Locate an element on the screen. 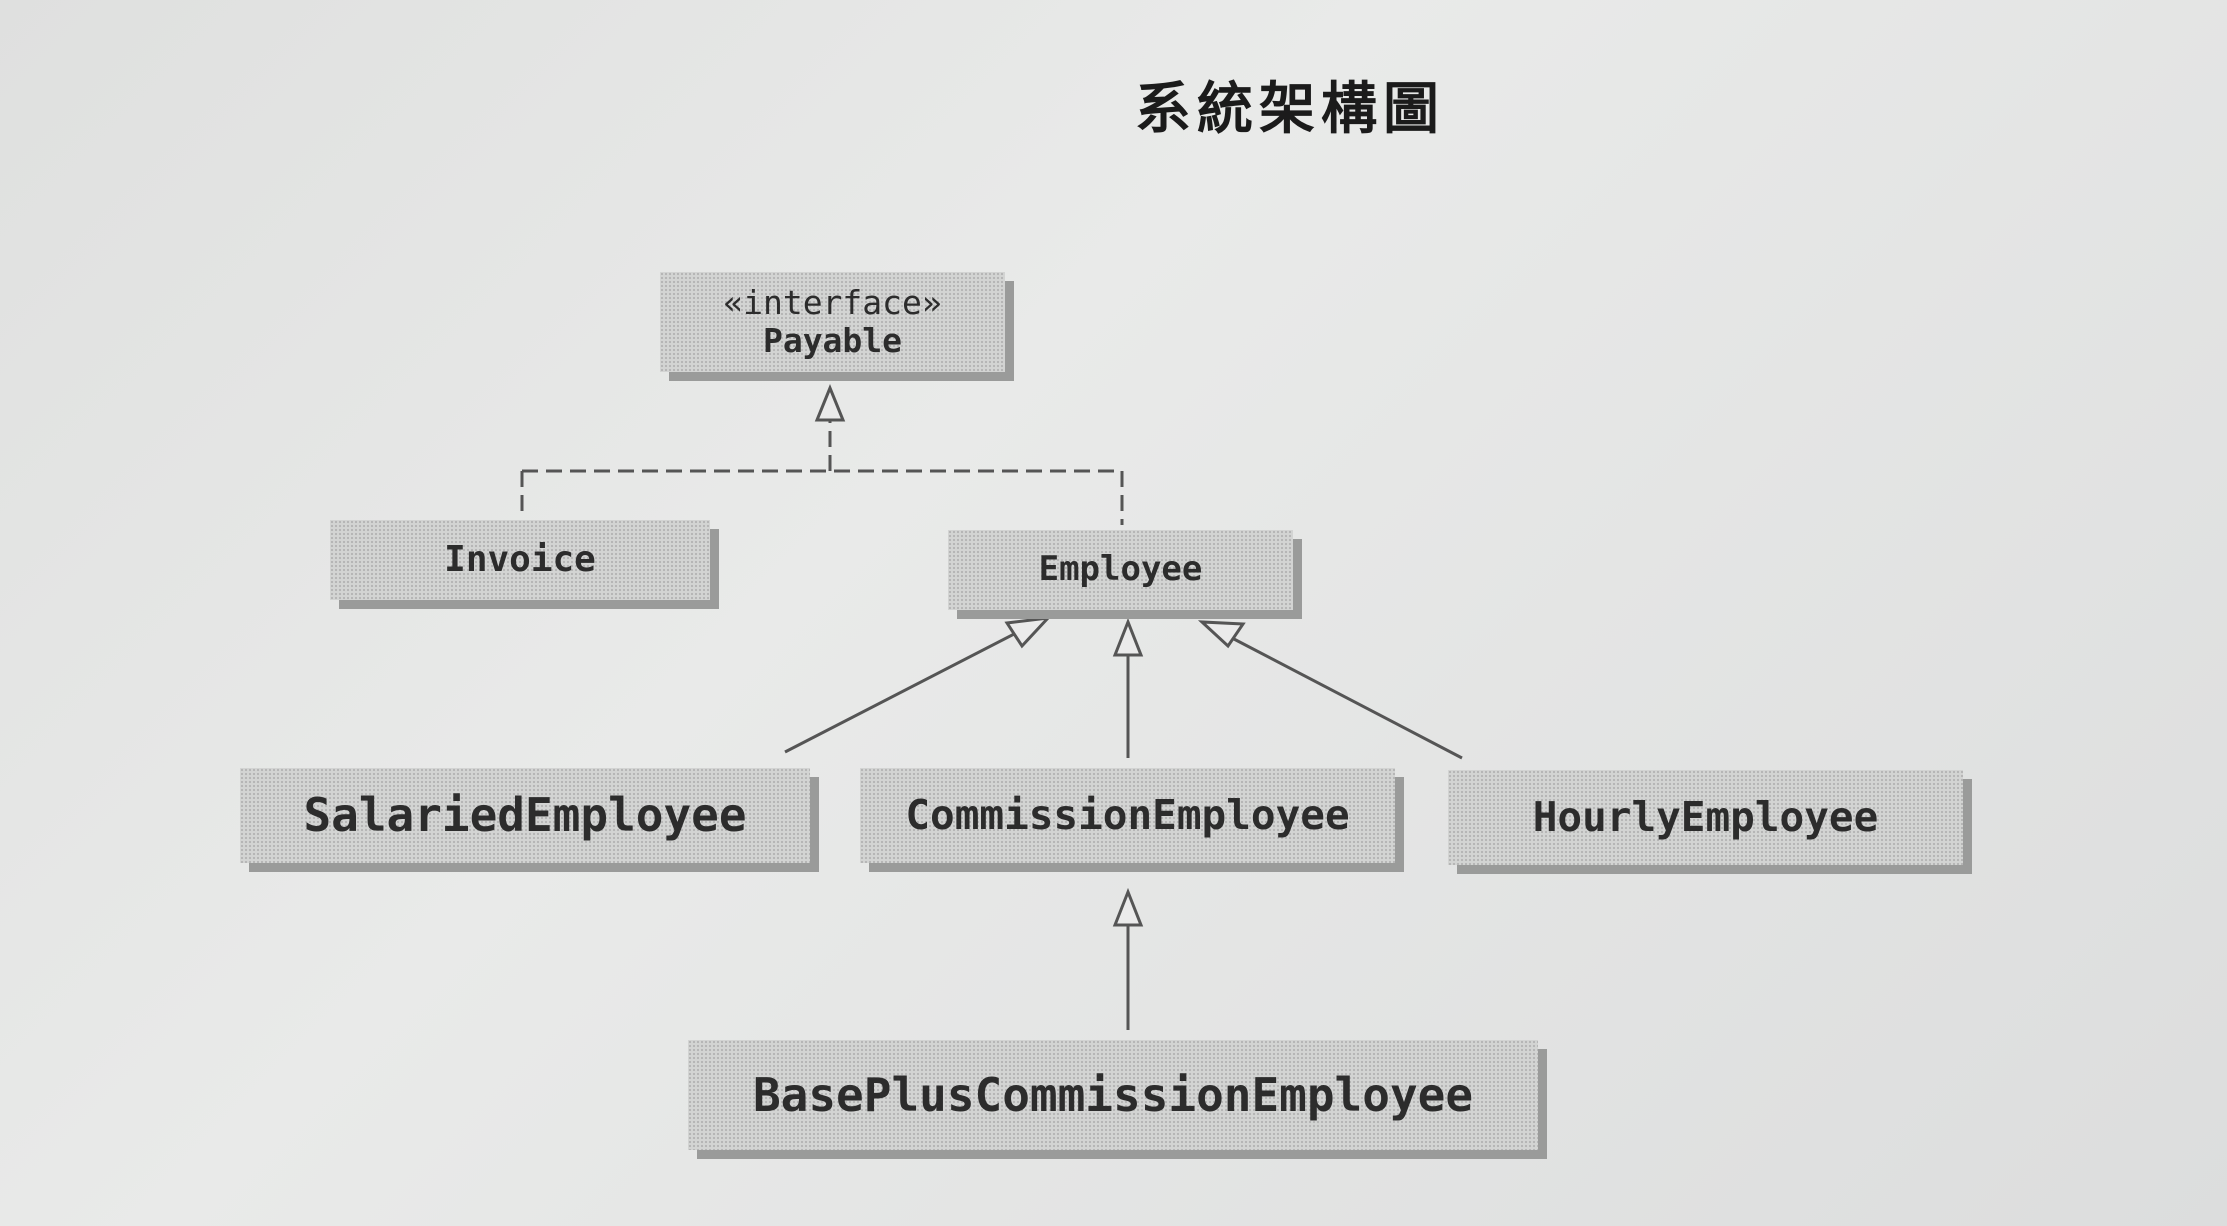  salaried-class-box: SalariedEmployee is located at coordinates (525, 815).